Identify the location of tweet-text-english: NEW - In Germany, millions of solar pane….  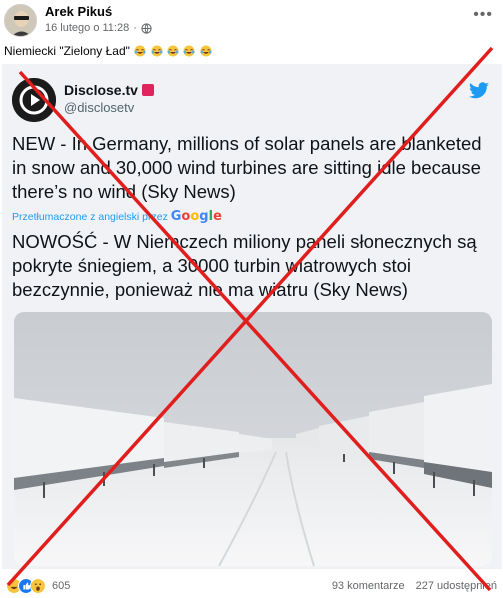
(247, 167).